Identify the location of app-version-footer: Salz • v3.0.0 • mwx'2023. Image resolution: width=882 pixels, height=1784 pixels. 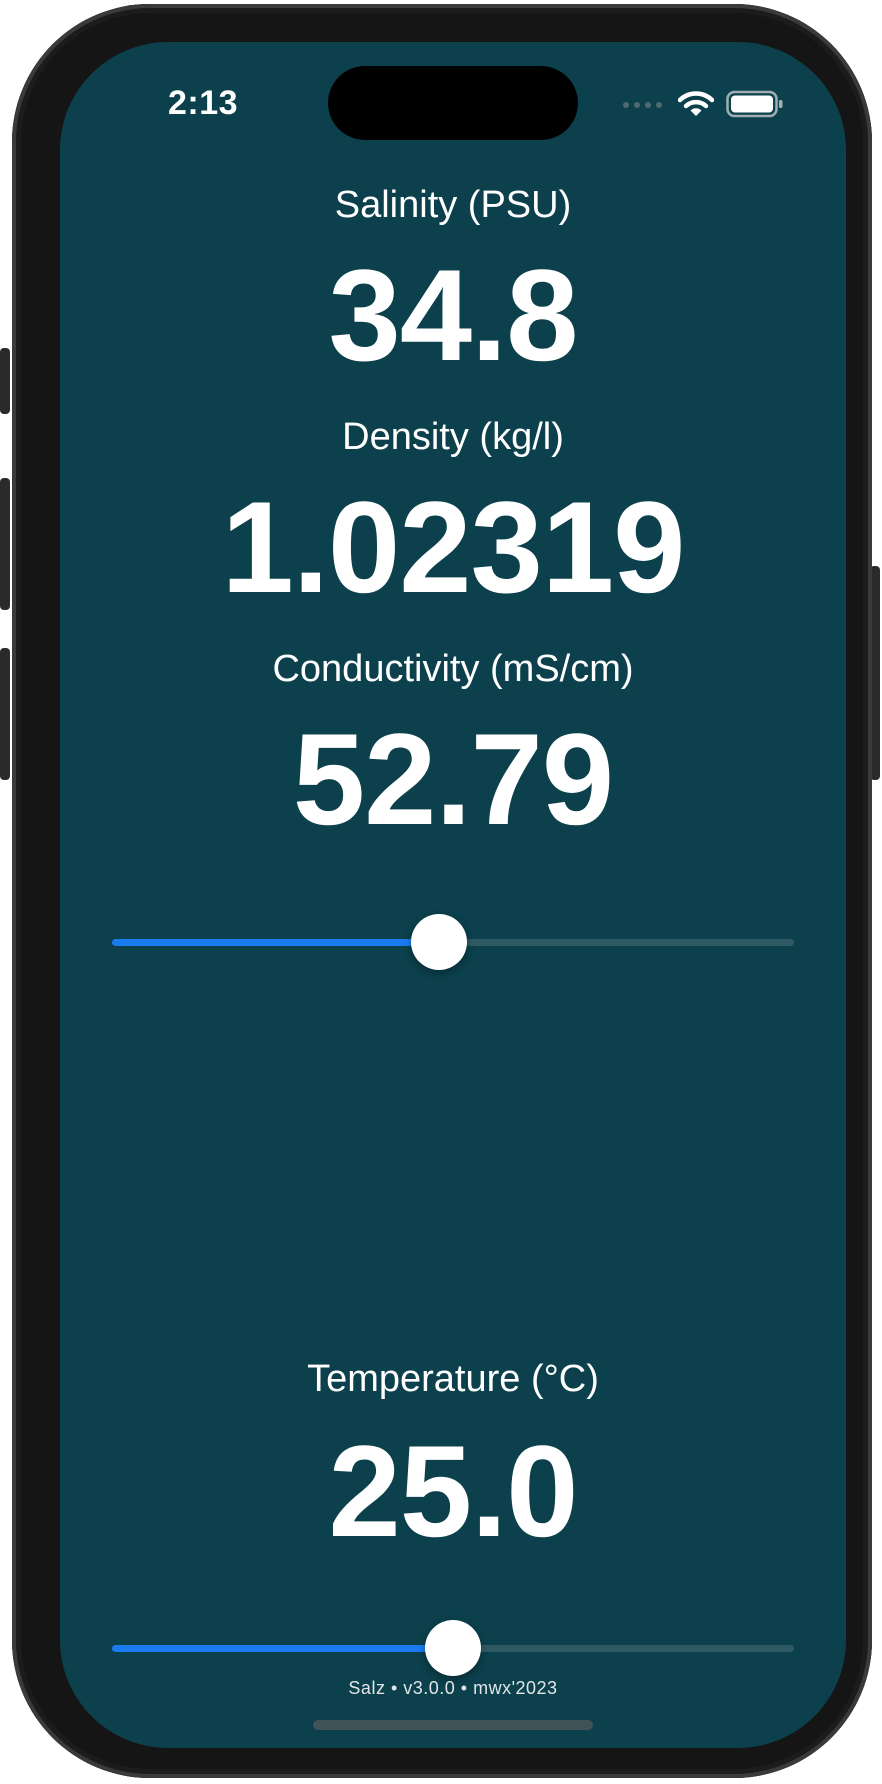
(453, 1688).